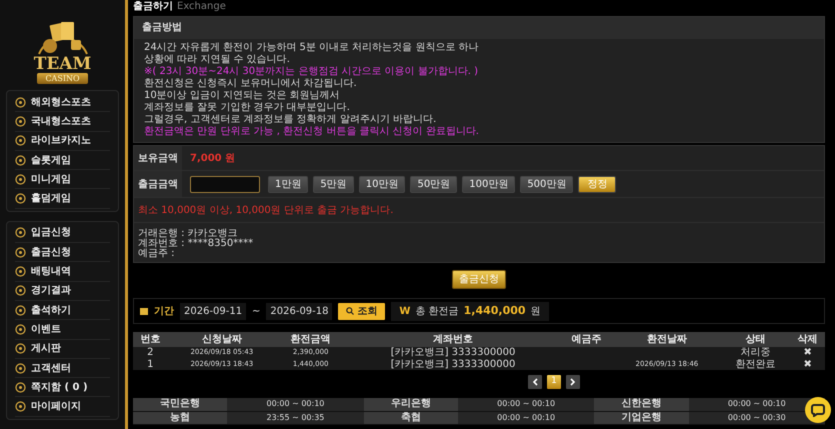 The height and width of the screenshot is (429, 835). I want to click on chat-button, so click(818, 410).